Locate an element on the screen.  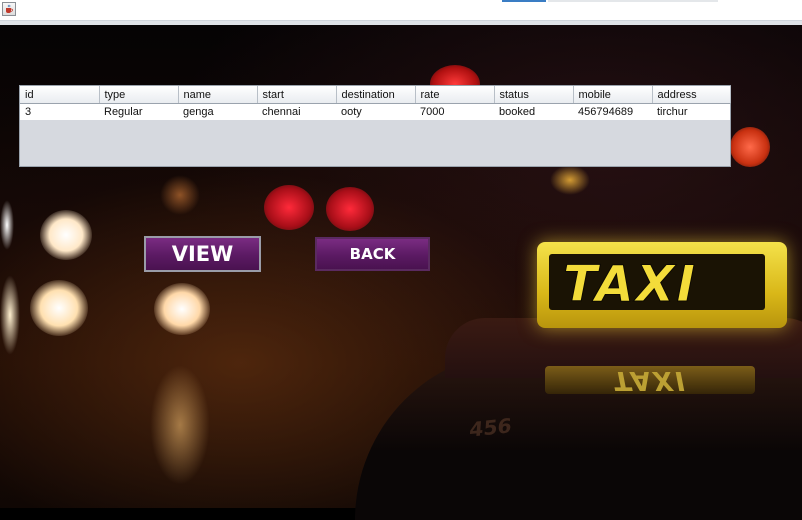
taxi-sign-panel: TAXI is located at coordinates (657, 282).